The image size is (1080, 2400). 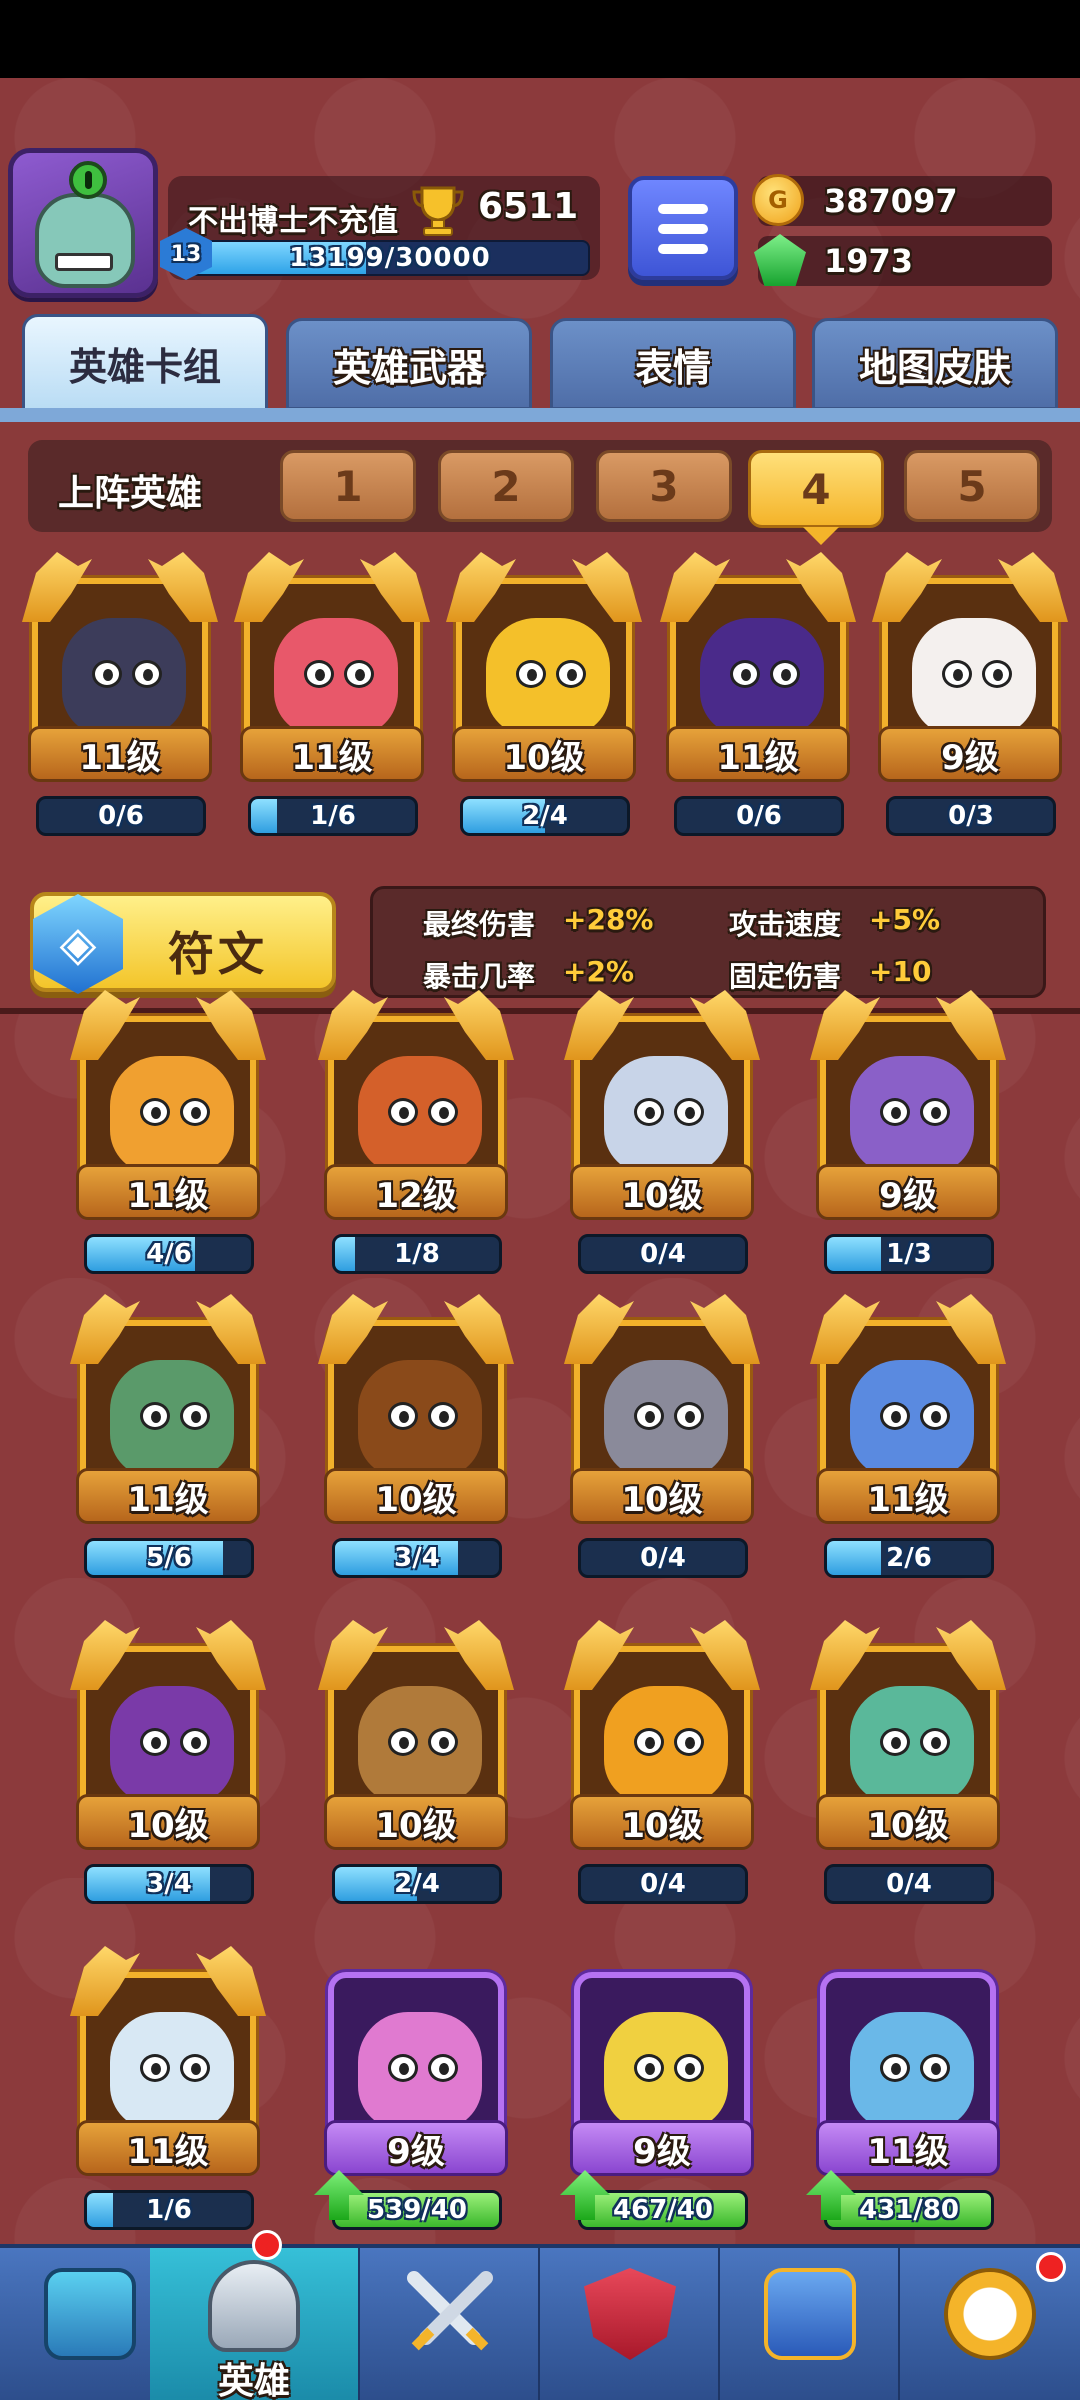 I want to click on nav-clan, so click(x=630, y=2324).